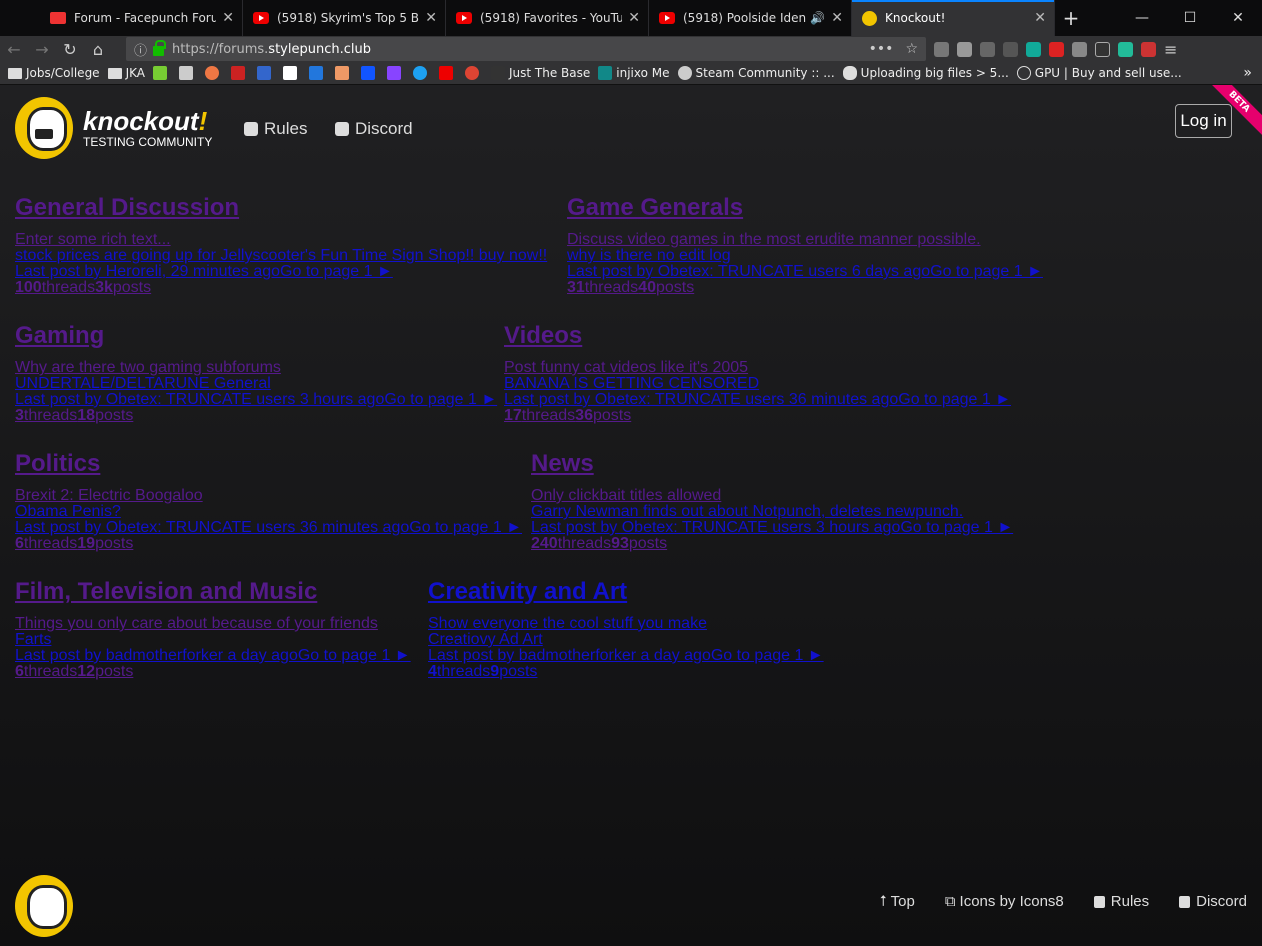 Image resolution: width=1262 pixels, height=946 pixels. I want to click on subforum-description: Only clickbait titles allowed, so click(772, 496).